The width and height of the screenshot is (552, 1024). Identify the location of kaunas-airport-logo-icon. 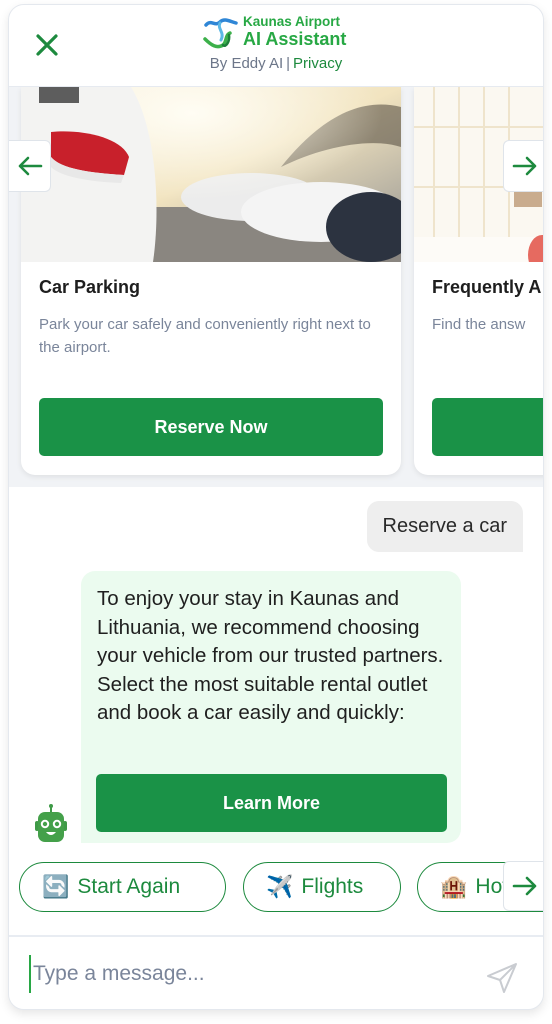
(220, 33).